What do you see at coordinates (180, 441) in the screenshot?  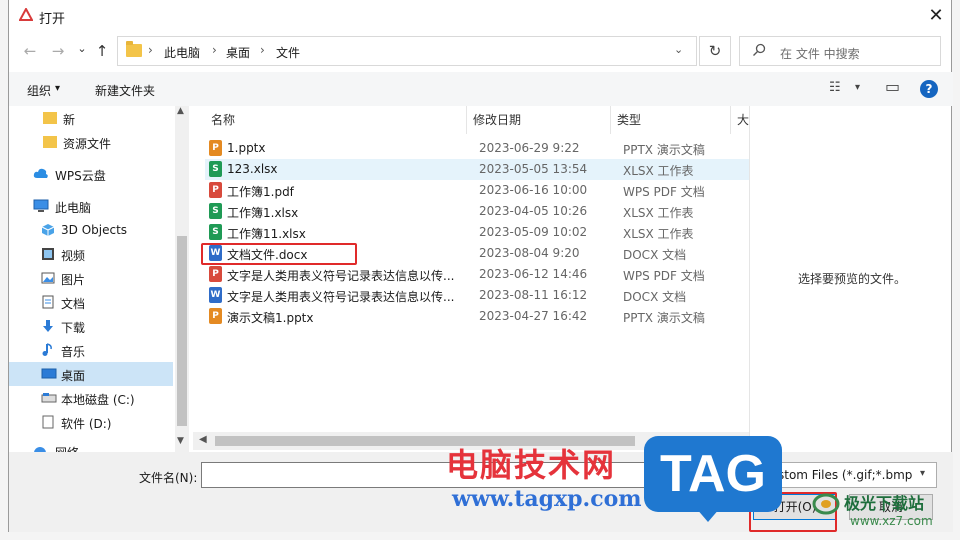 I see `scroll-down-icon: ▼` at bounding box center [180, 441].